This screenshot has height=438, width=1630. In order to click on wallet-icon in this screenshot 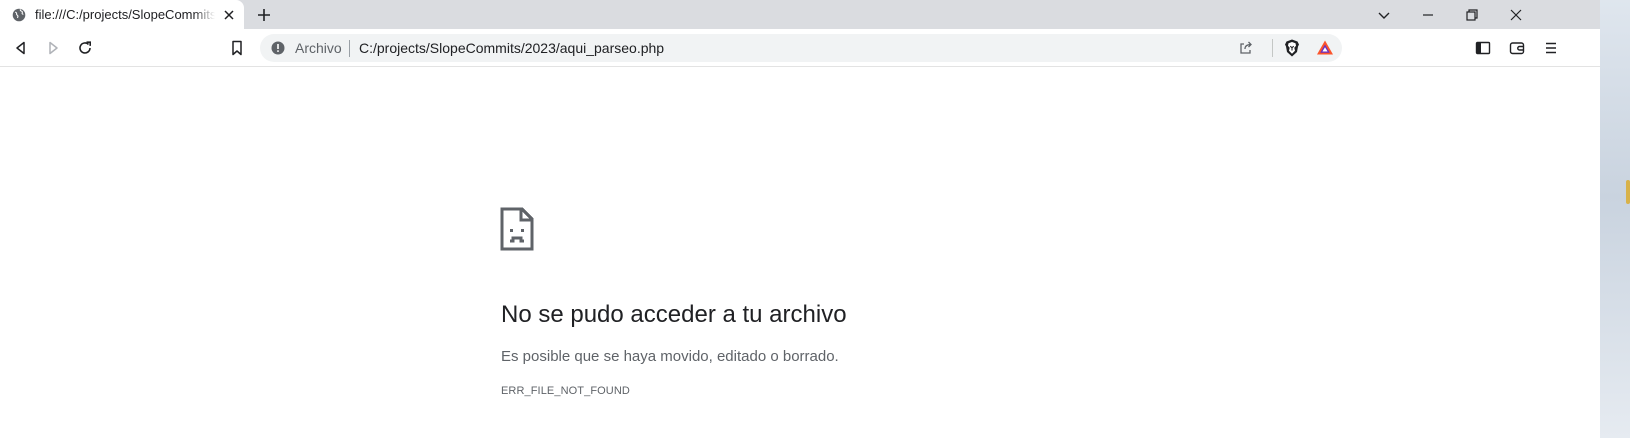, I will do `click(1517, 48)`.